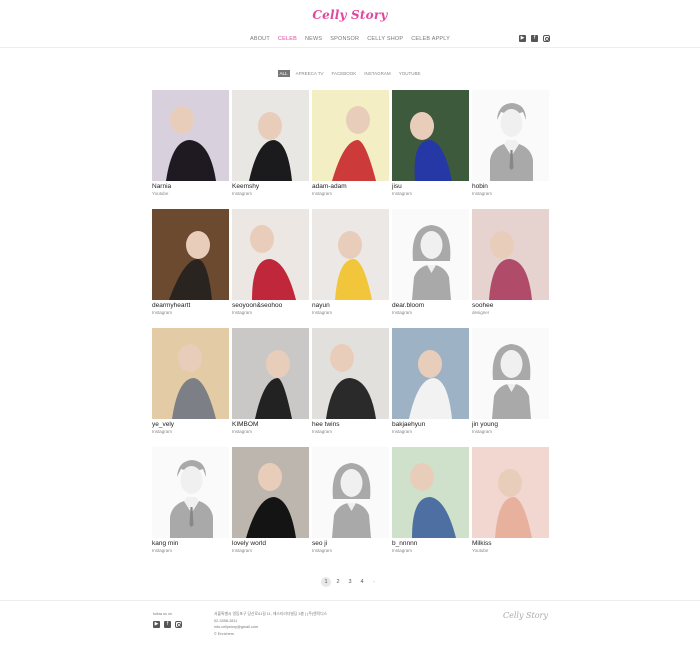 The image size is (700, 653). I want to click on celeb-card: dearmyheartt Instagram, so click(190, 262).